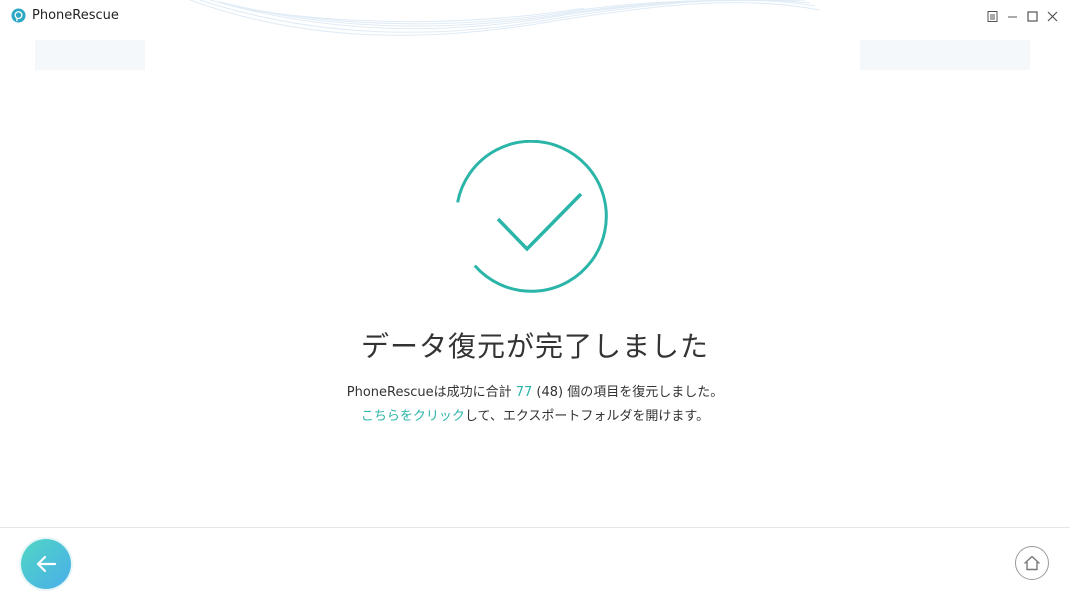 The height and width of the screenshot is (600, 1070). I want to click on home-button, so click(1032, 563).